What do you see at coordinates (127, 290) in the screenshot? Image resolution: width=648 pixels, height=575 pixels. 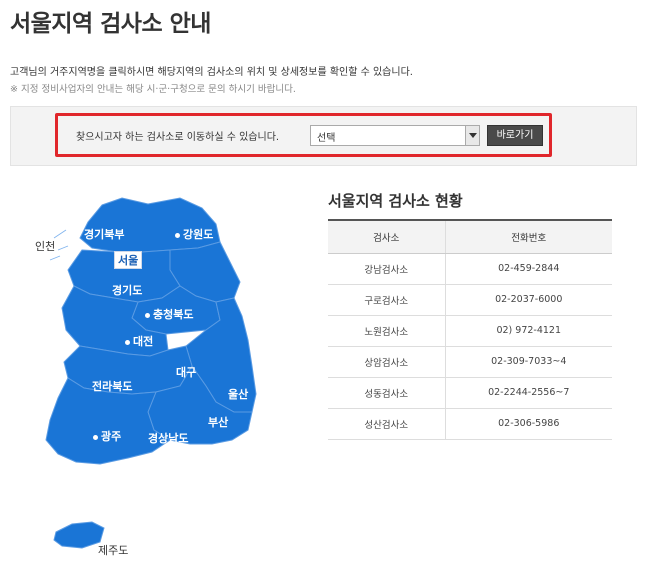 I see `map-label-gyeonggi: 경기도` at bounding box center [127, 290].